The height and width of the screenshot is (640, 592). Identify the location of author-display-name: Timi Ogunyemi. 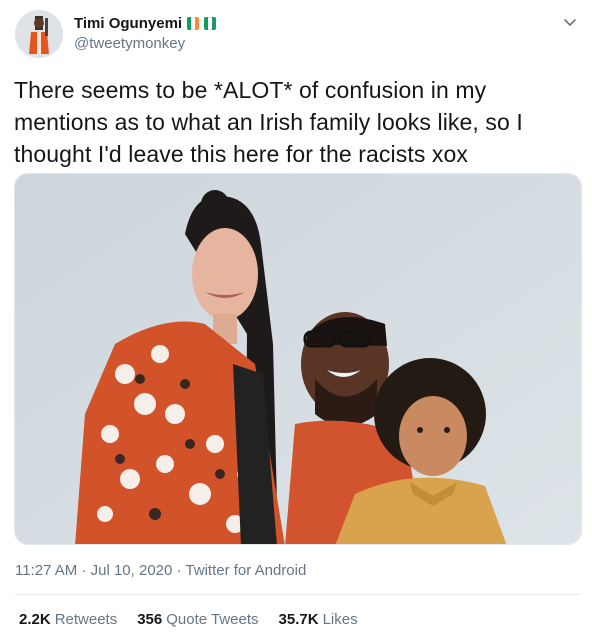
(128, 23).